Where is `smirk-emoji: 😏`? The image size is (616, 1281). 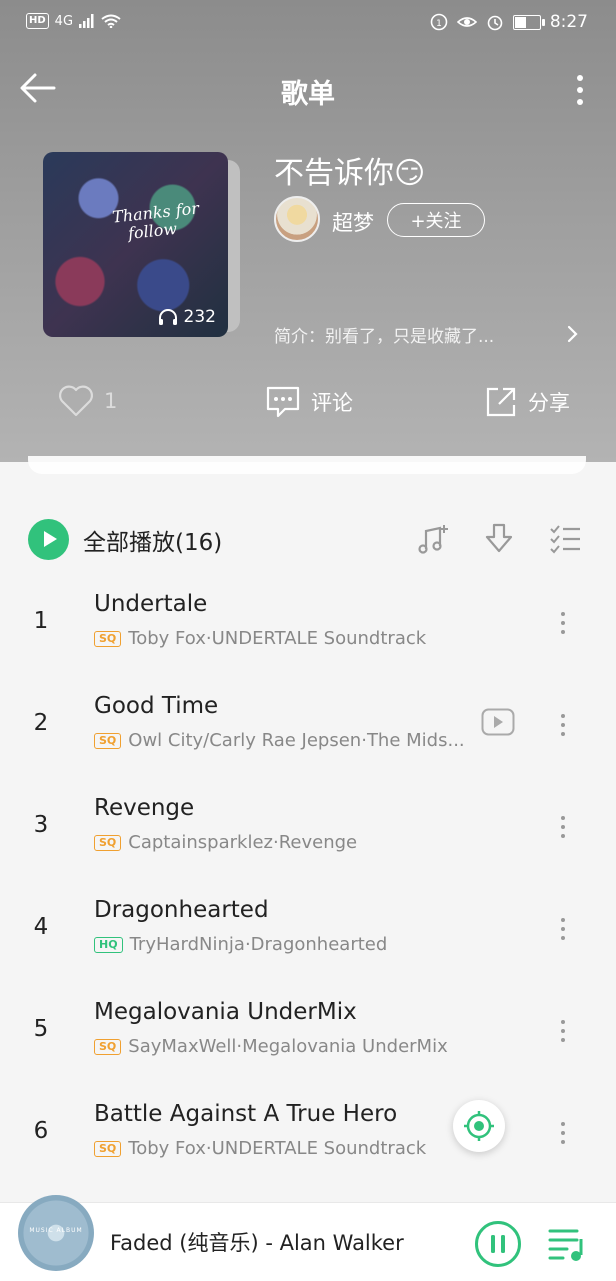 smirk-emoji: 😏 is located at coordinates (410, 173).